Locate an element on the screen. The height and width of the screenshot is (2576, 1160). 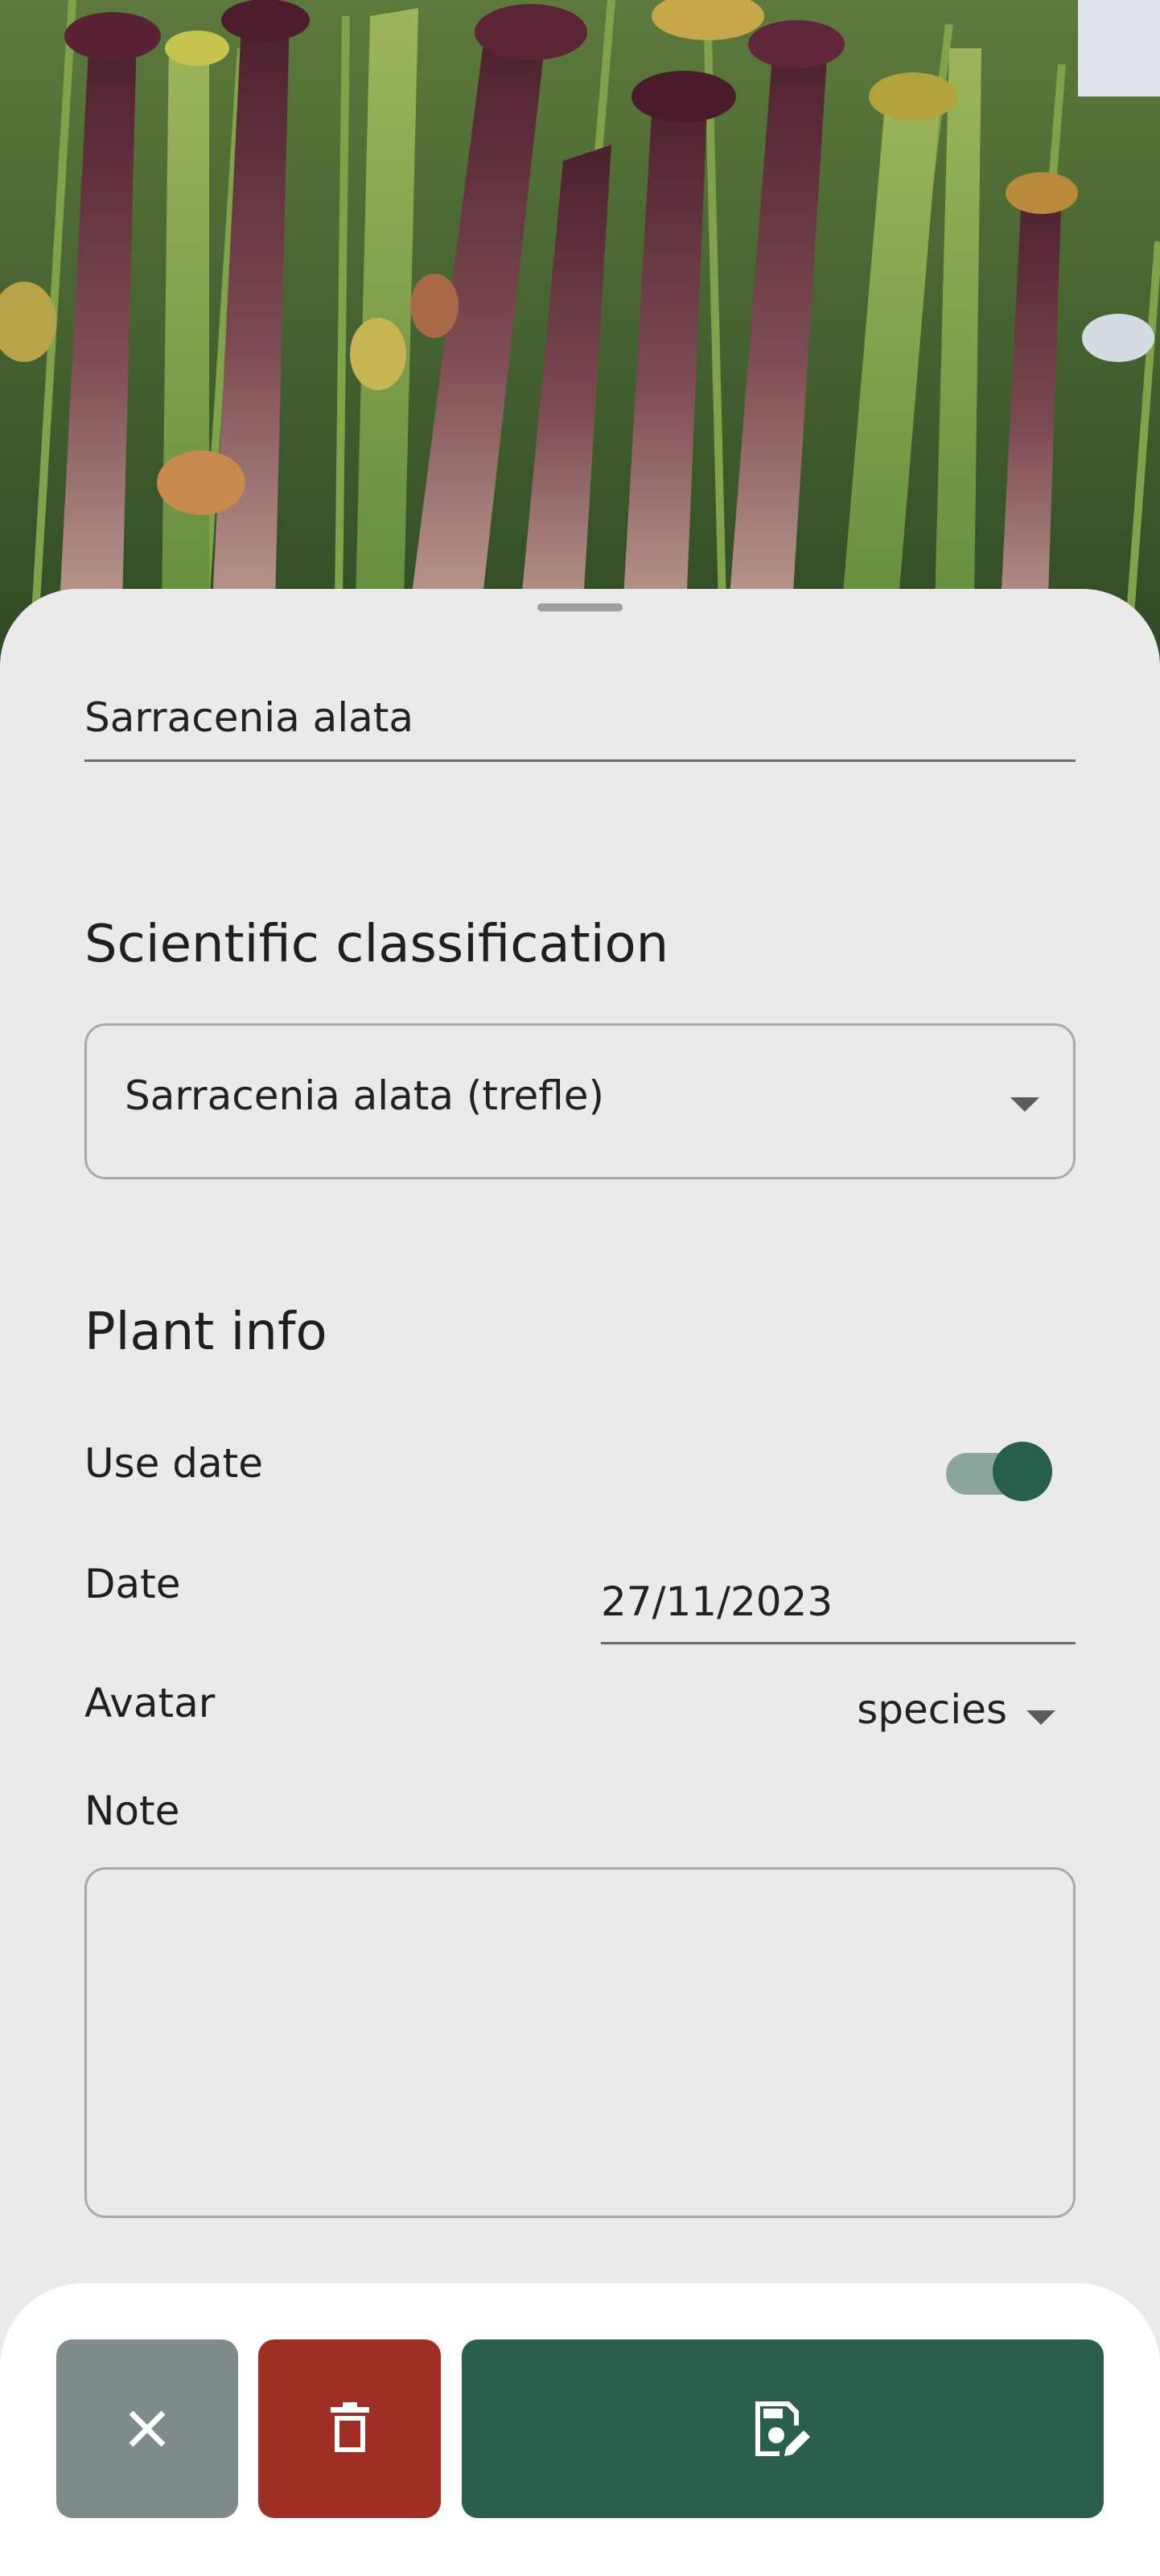
action-bar is located at coordinates (580, 2429).